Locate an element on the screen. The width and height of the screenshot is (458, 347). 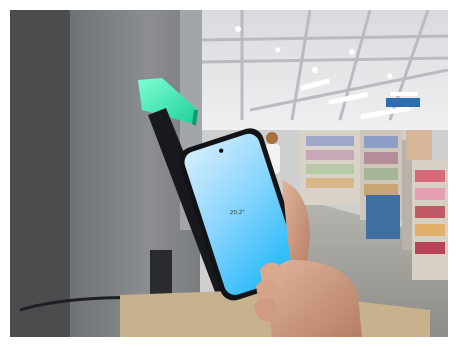
left-wall is located at coordinates (44, 173).